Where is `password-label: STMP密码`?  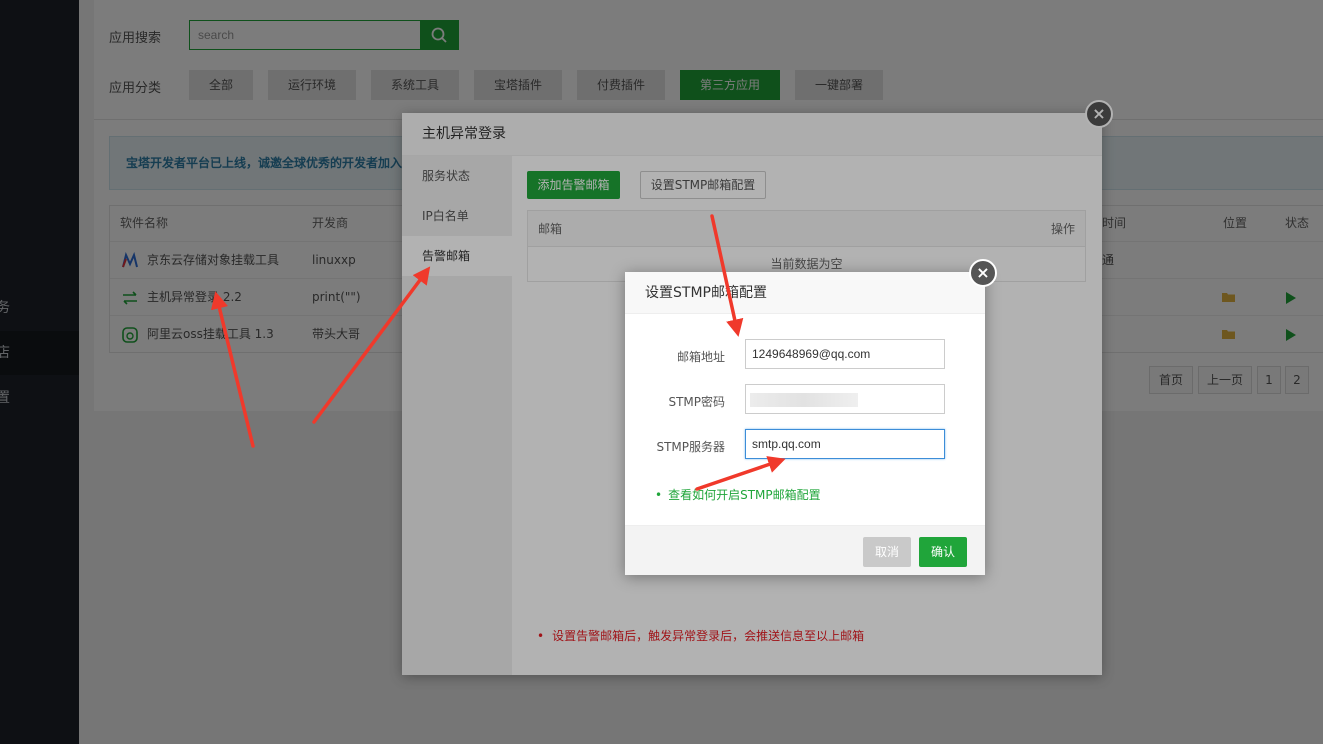
password-label: STMP密码 is located at coordinates (696, 402).